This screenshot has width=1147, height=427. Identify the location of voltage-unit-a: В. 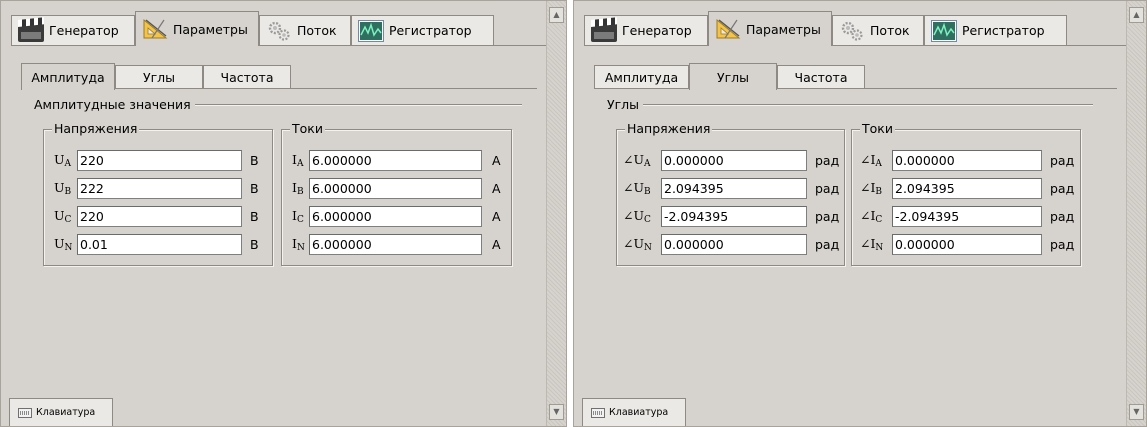
(254, 160).